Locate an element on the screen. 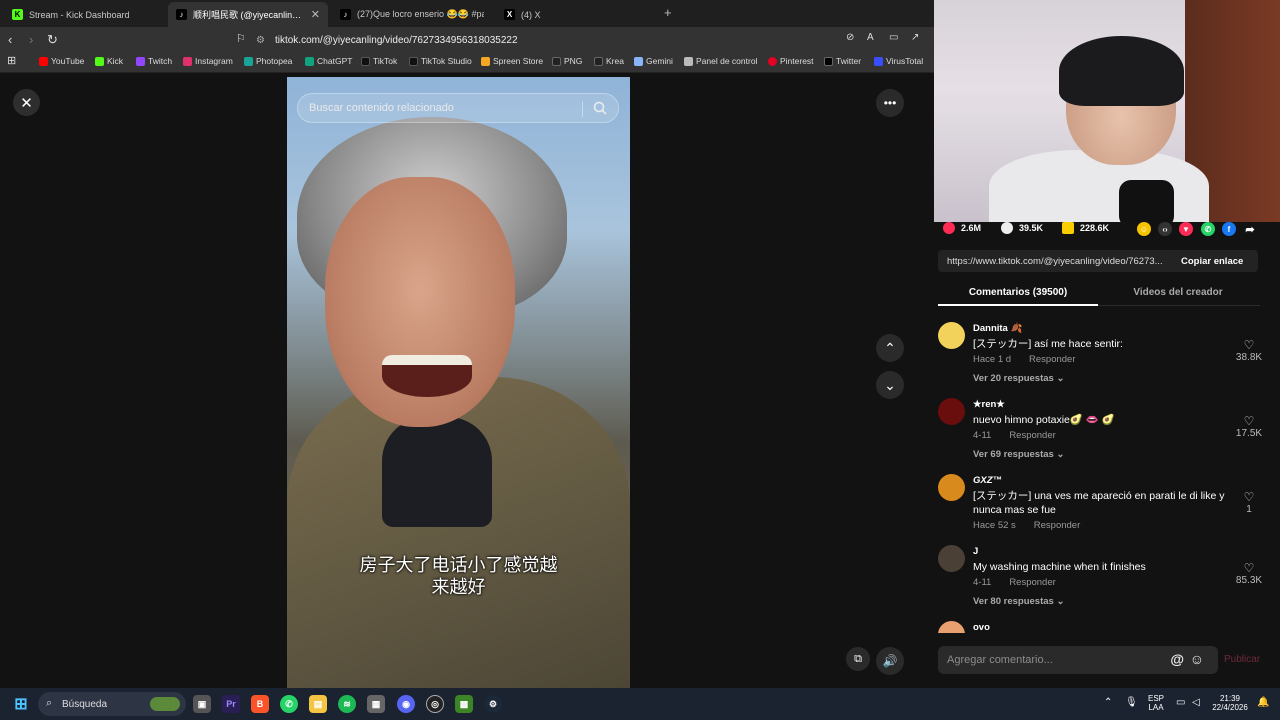 This screenshot has width=1280, height=720. bookmark-icon: ⚐ is located at coordinates (241, 38).